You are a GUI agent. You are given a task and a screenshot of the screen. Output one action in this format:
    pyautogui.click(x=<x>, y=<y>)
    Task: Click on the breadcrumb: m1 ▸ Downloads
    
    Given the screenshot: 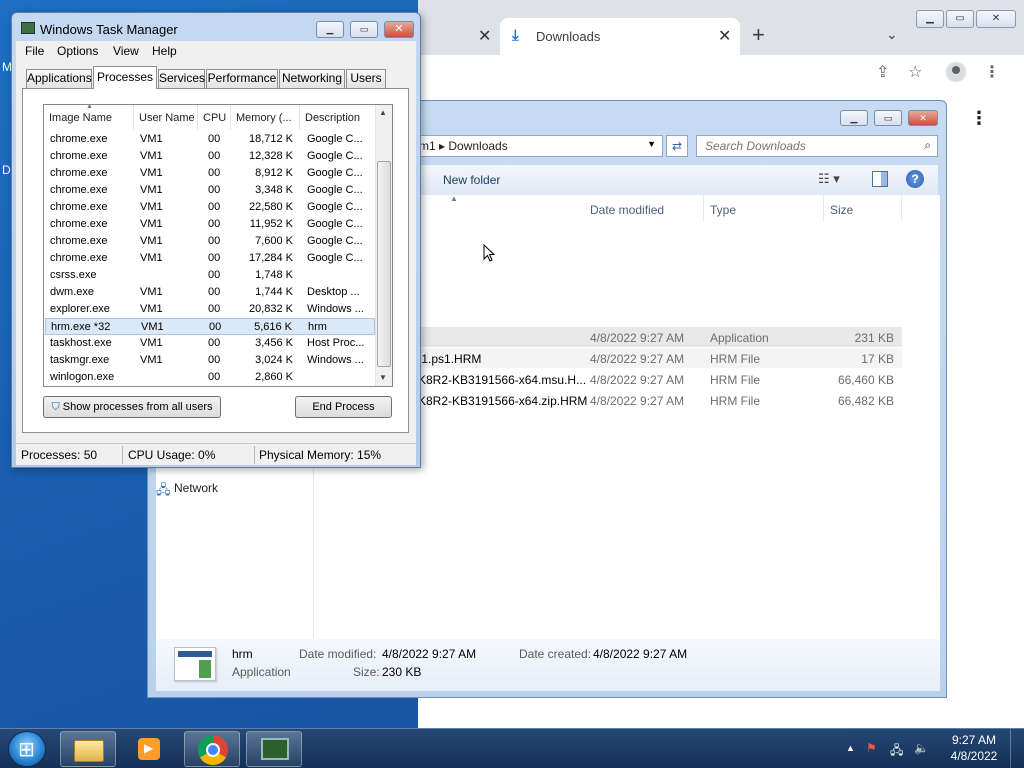 What is the action you would take?
    pyautogui.click(x=463, y=146)
    